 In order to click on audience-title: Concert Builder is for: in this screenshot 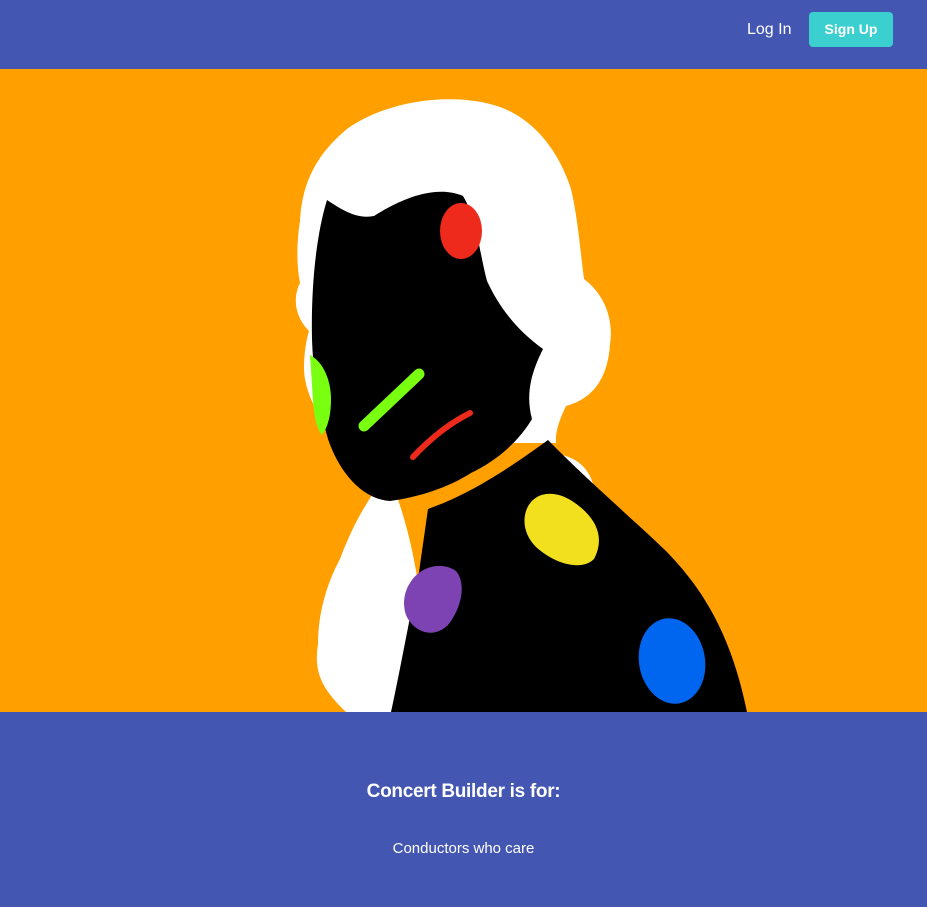, I will do `click(463, 791)`.